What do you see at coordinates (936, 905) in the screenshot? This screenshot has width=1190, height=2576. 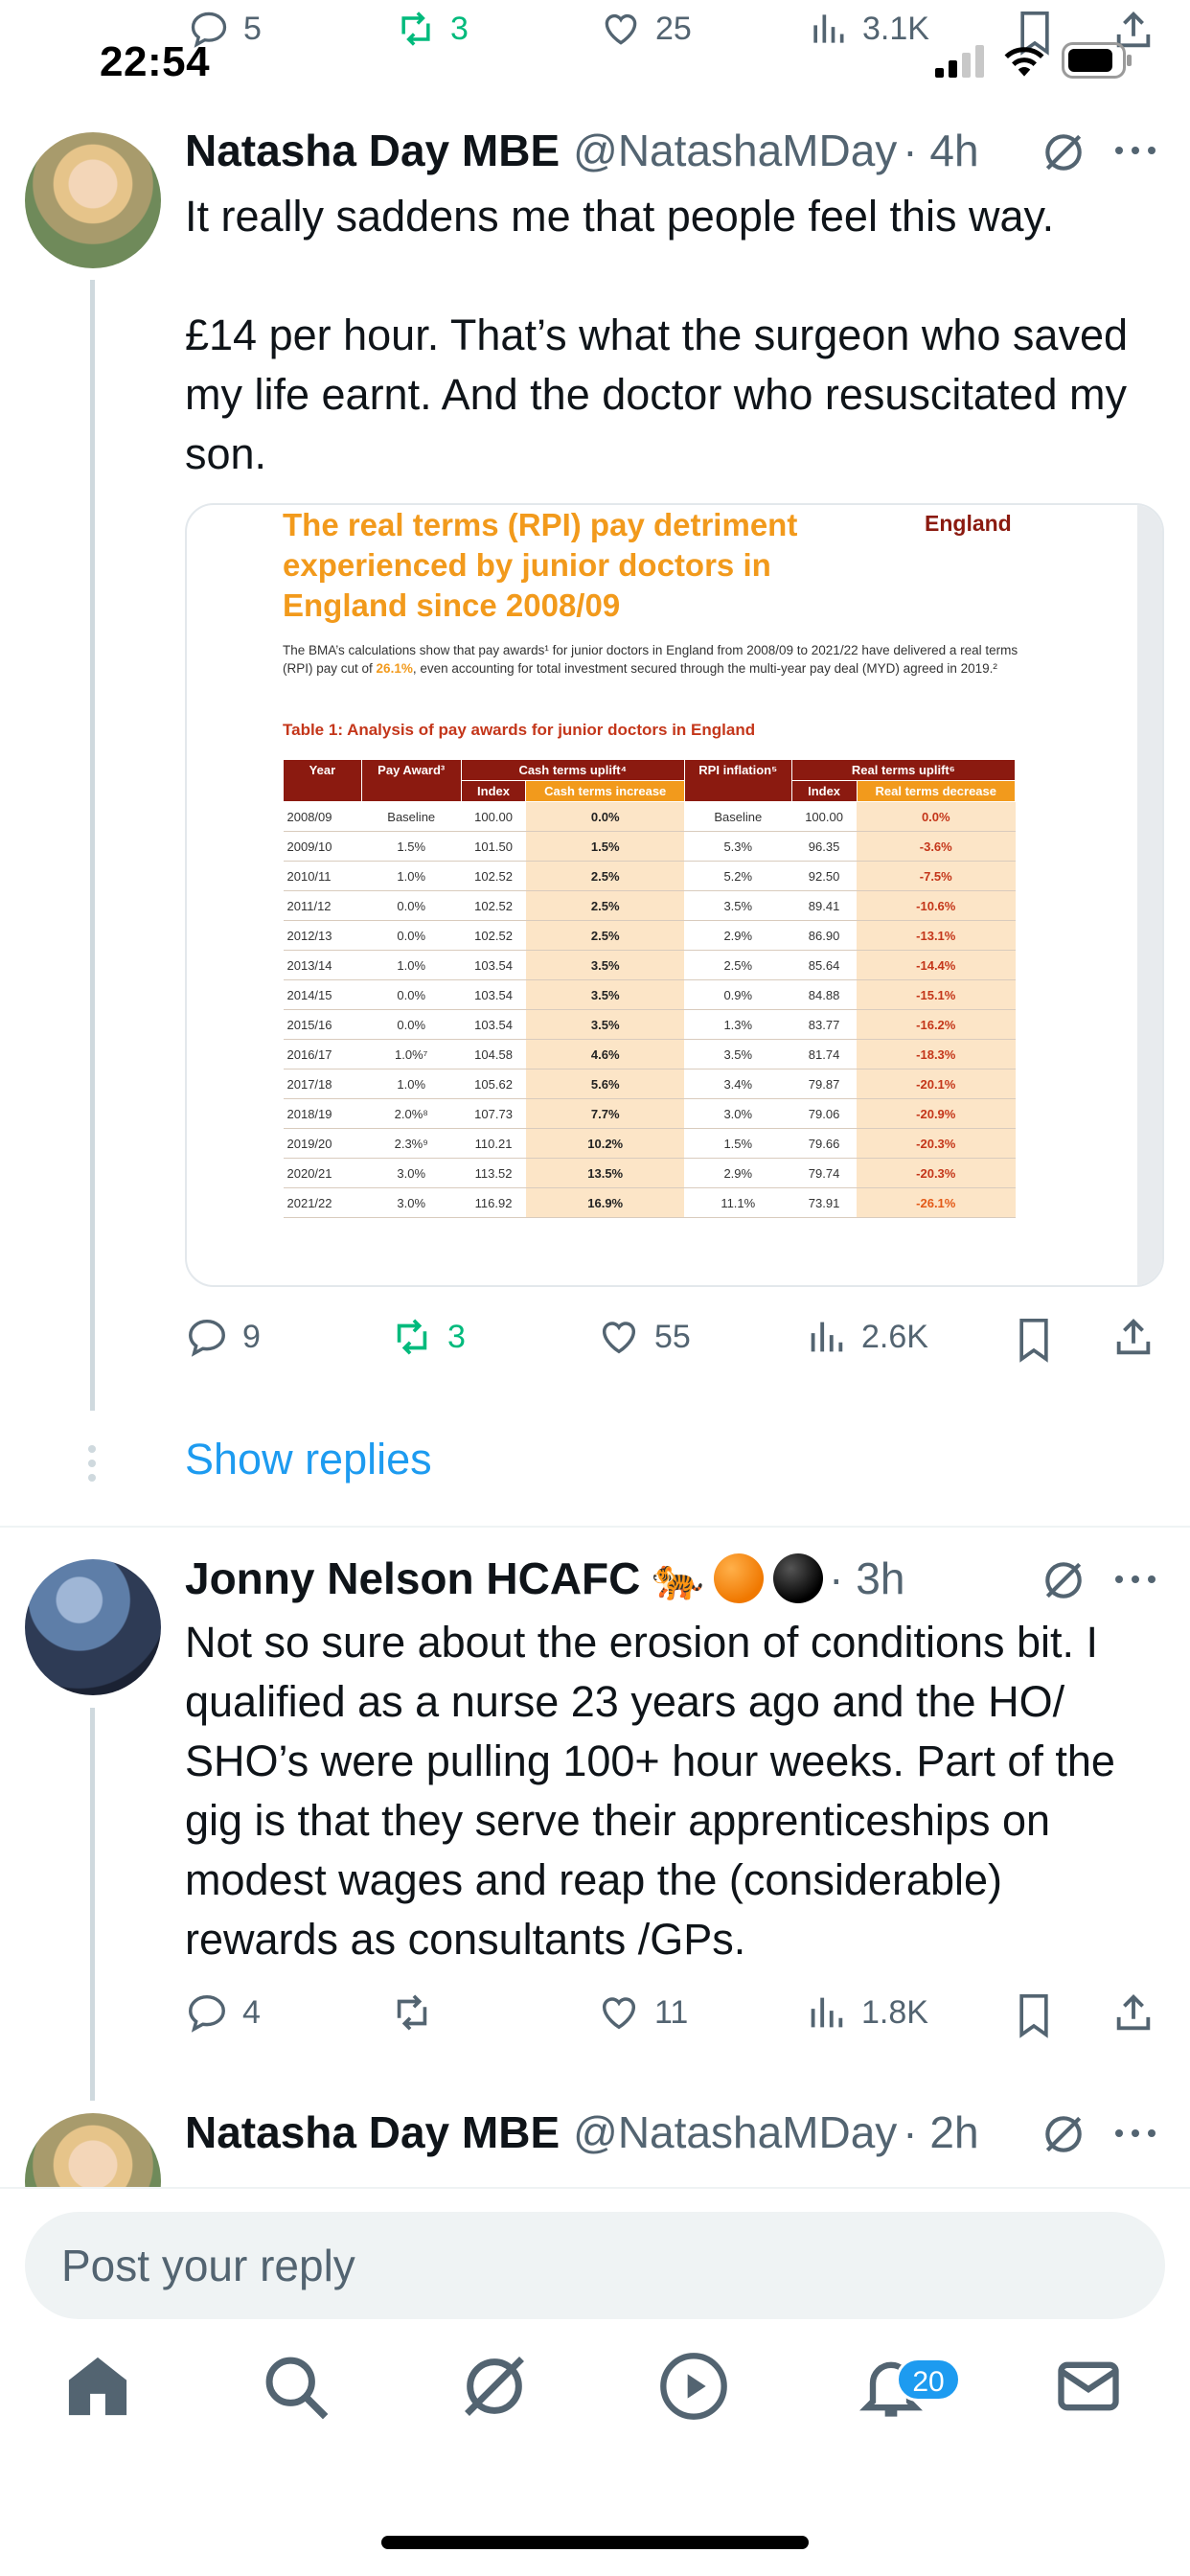 I see `cell-real-decrease: -10.6%` at bounding box center [936, 905].